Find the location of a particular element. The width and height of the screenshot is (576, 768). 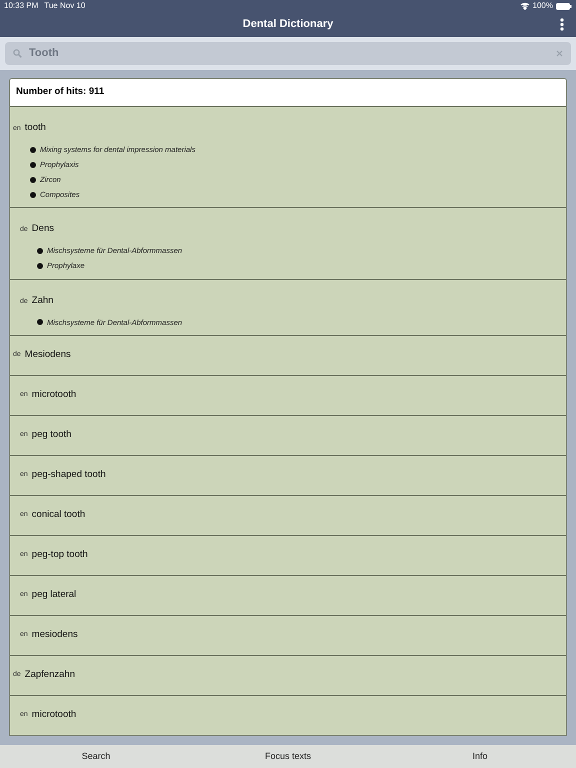

term: tooth is located at coordinates (35, 128).